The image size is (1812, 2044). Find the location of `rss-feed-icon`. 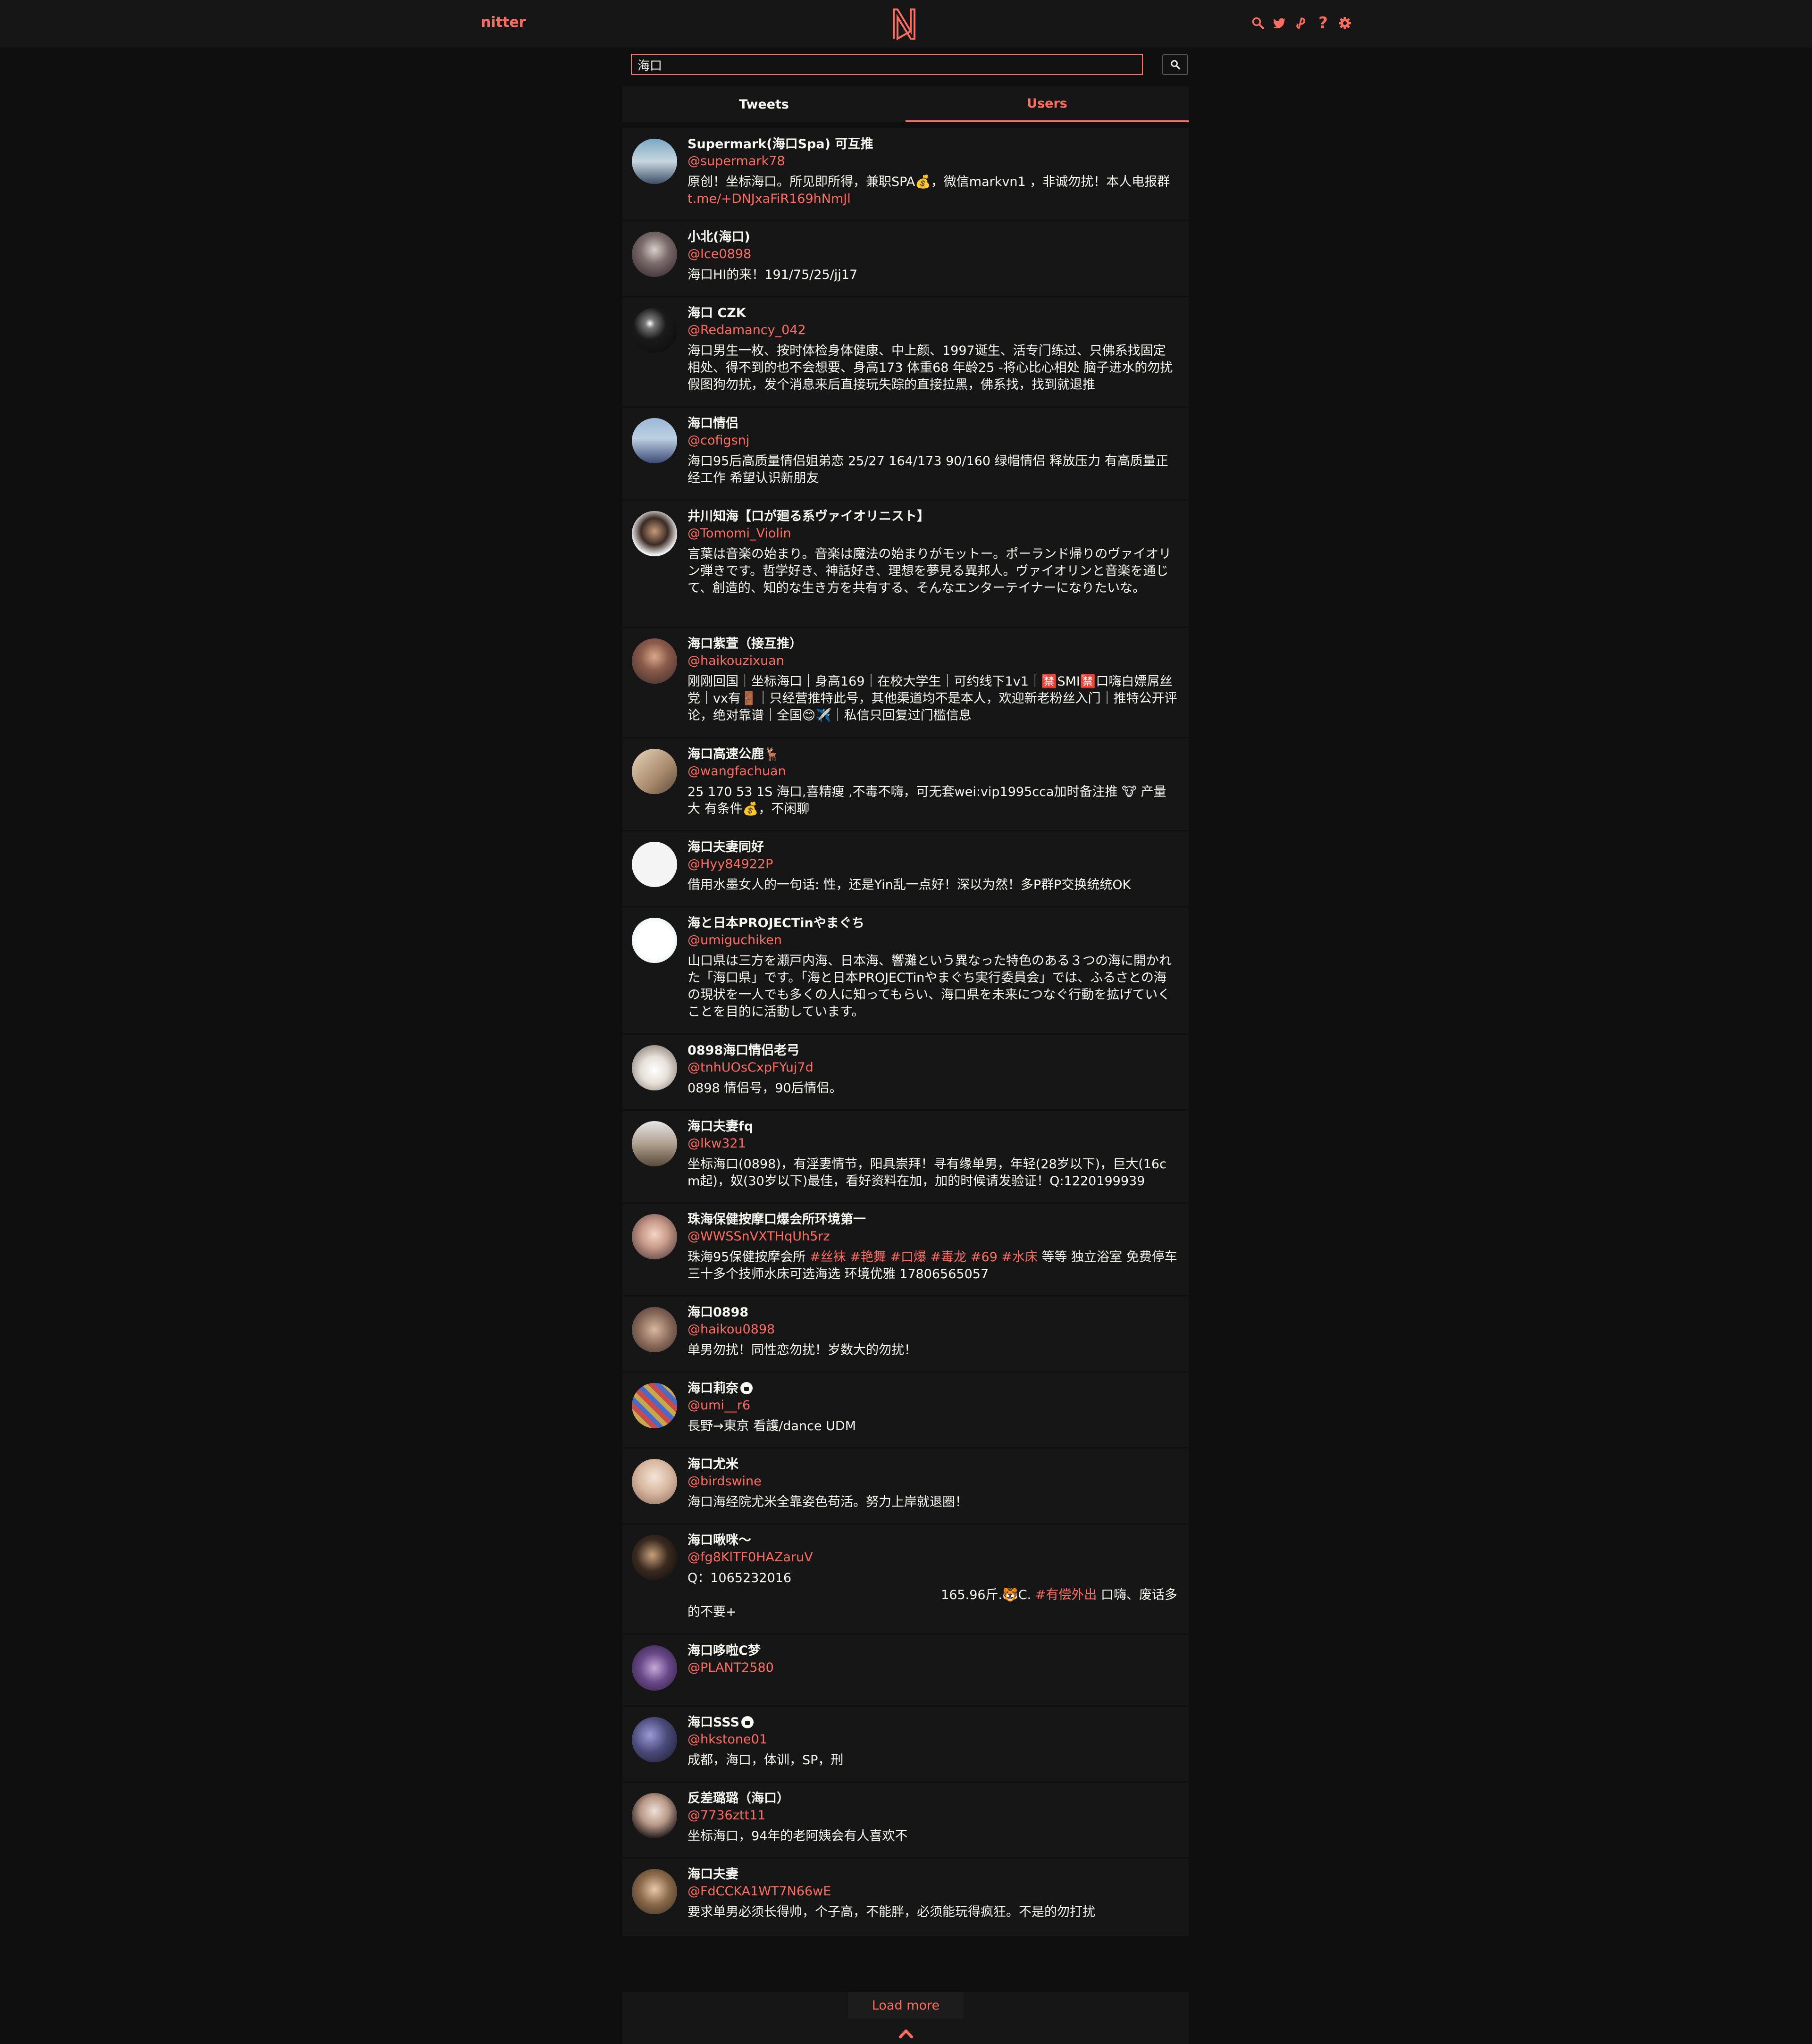

rss-feed-icon is located at coordinates (1301, 24).